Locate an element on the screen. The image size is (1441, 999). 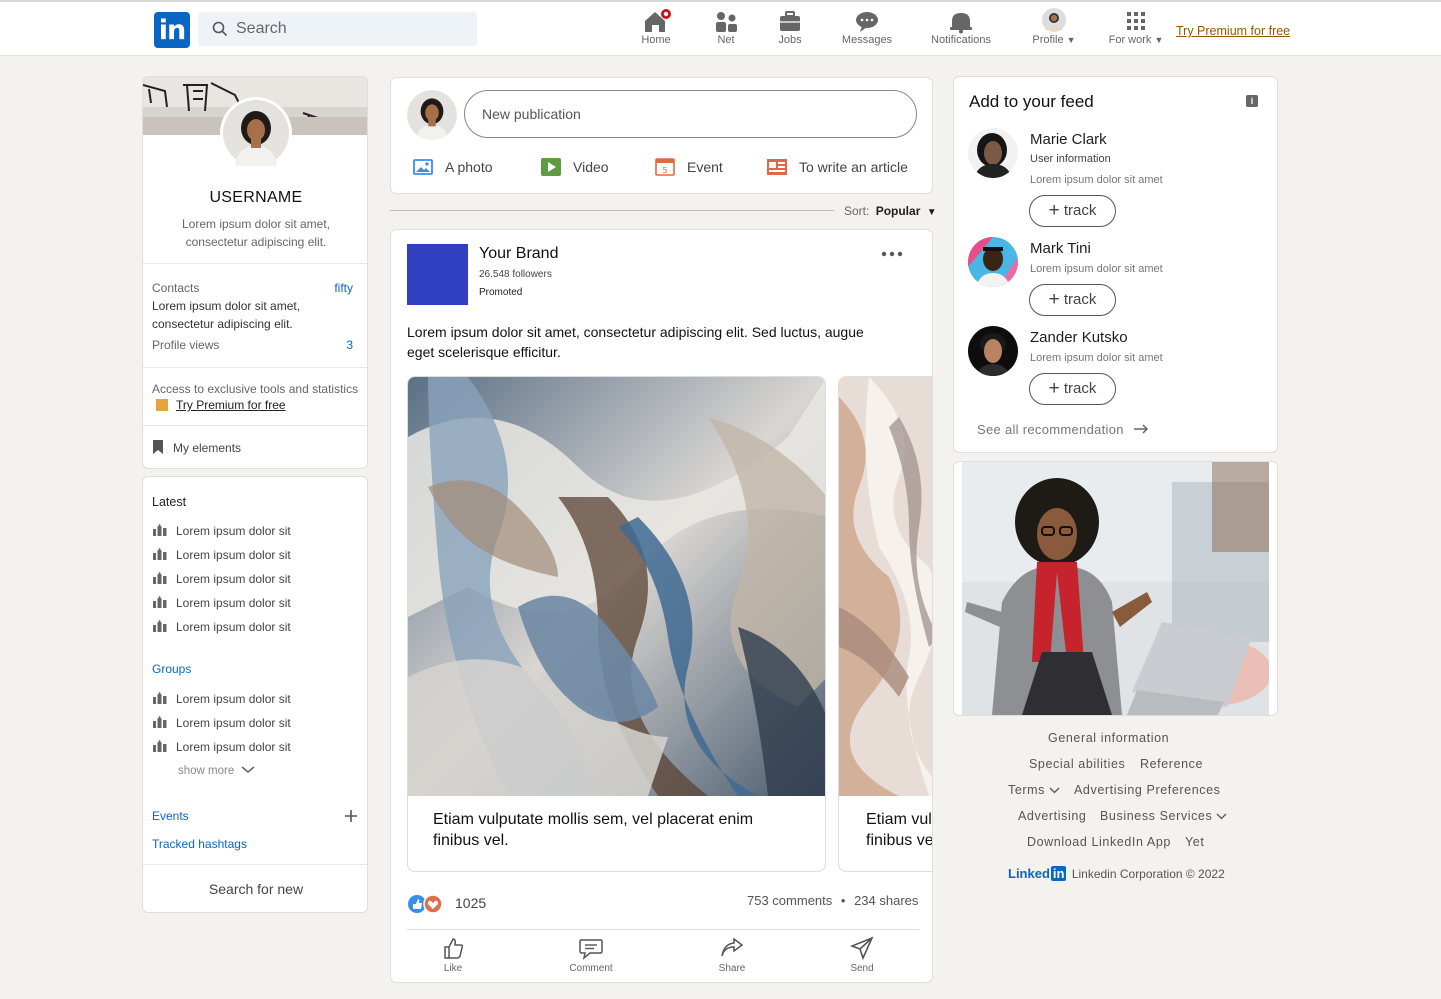
nav-jobs: Jobs is located at coordinates (790, 30).